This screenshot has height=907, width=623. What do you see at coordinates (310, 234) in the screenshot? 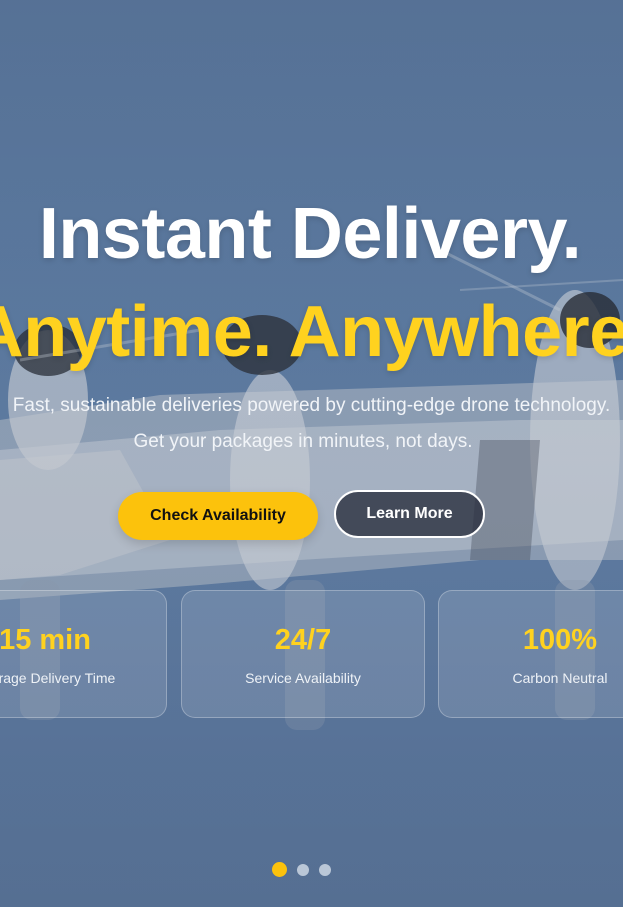
I see `hero-headline-primary: Instant Delivery.` at bounding box center [310, 234].